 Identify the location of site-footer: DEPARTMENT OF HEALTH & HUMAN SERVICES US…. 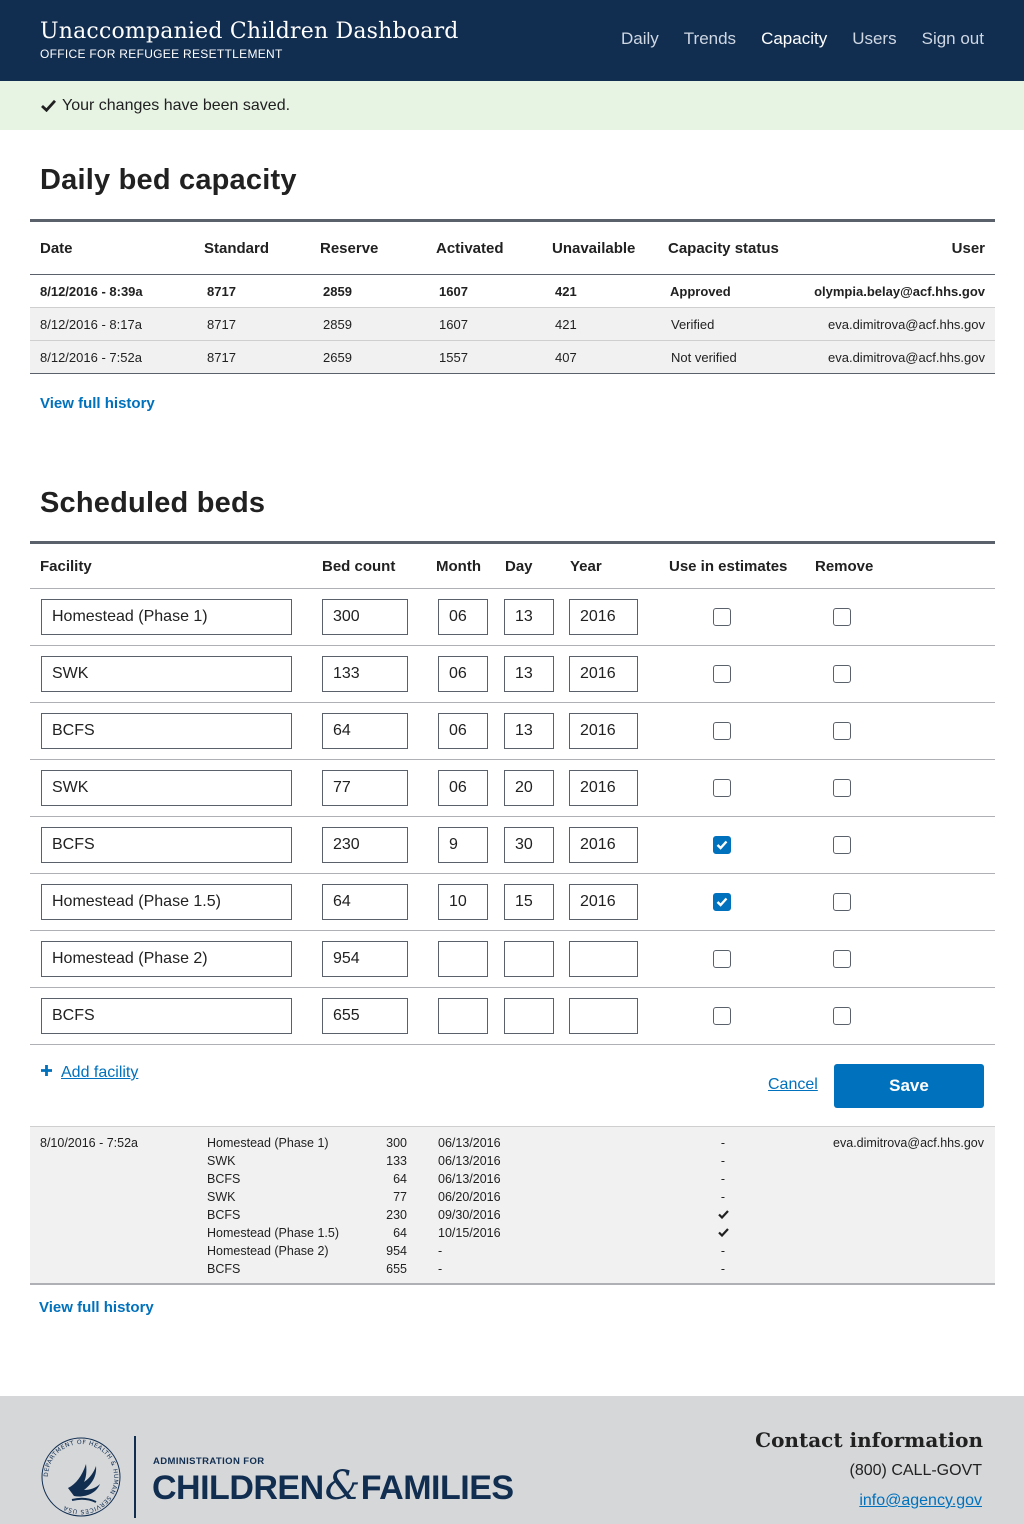
(512, 1460).